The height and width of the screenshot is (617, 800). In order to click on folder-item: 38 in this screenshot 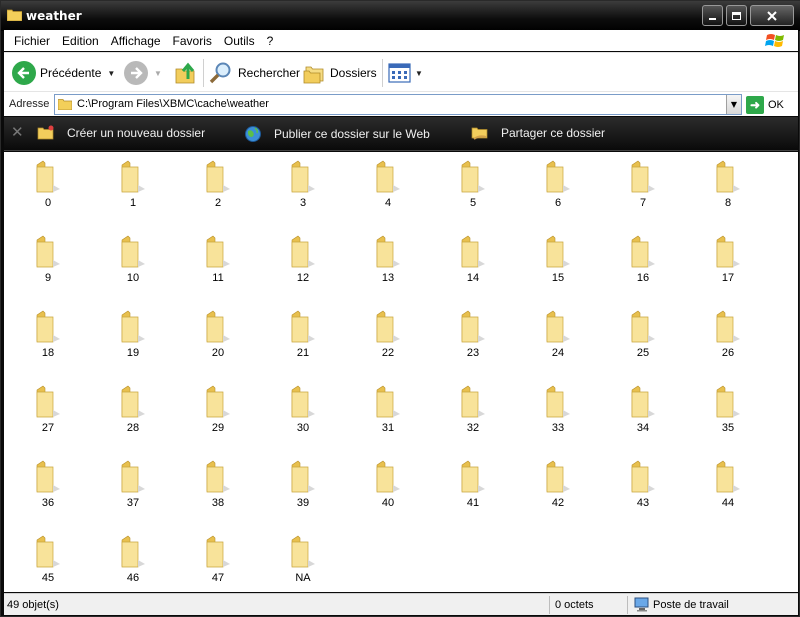, I will do `click(218, 487)`.